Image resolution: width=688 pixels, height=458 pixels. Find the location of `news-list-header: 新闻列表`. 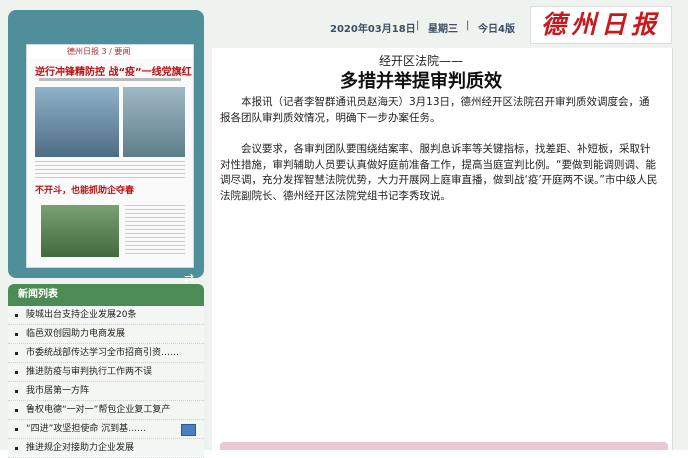

news-list-header: 新闻列表 is located at coordinates (106, 295).